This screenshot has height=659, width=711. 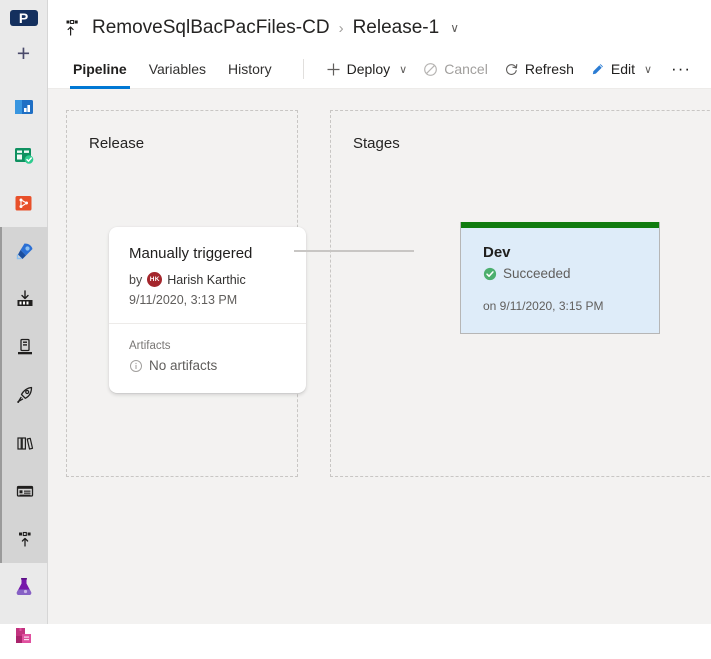 What do you see at coordinates (136, 366) in the screenshot?
I see `info-icon` at bounding box center [136, 366].